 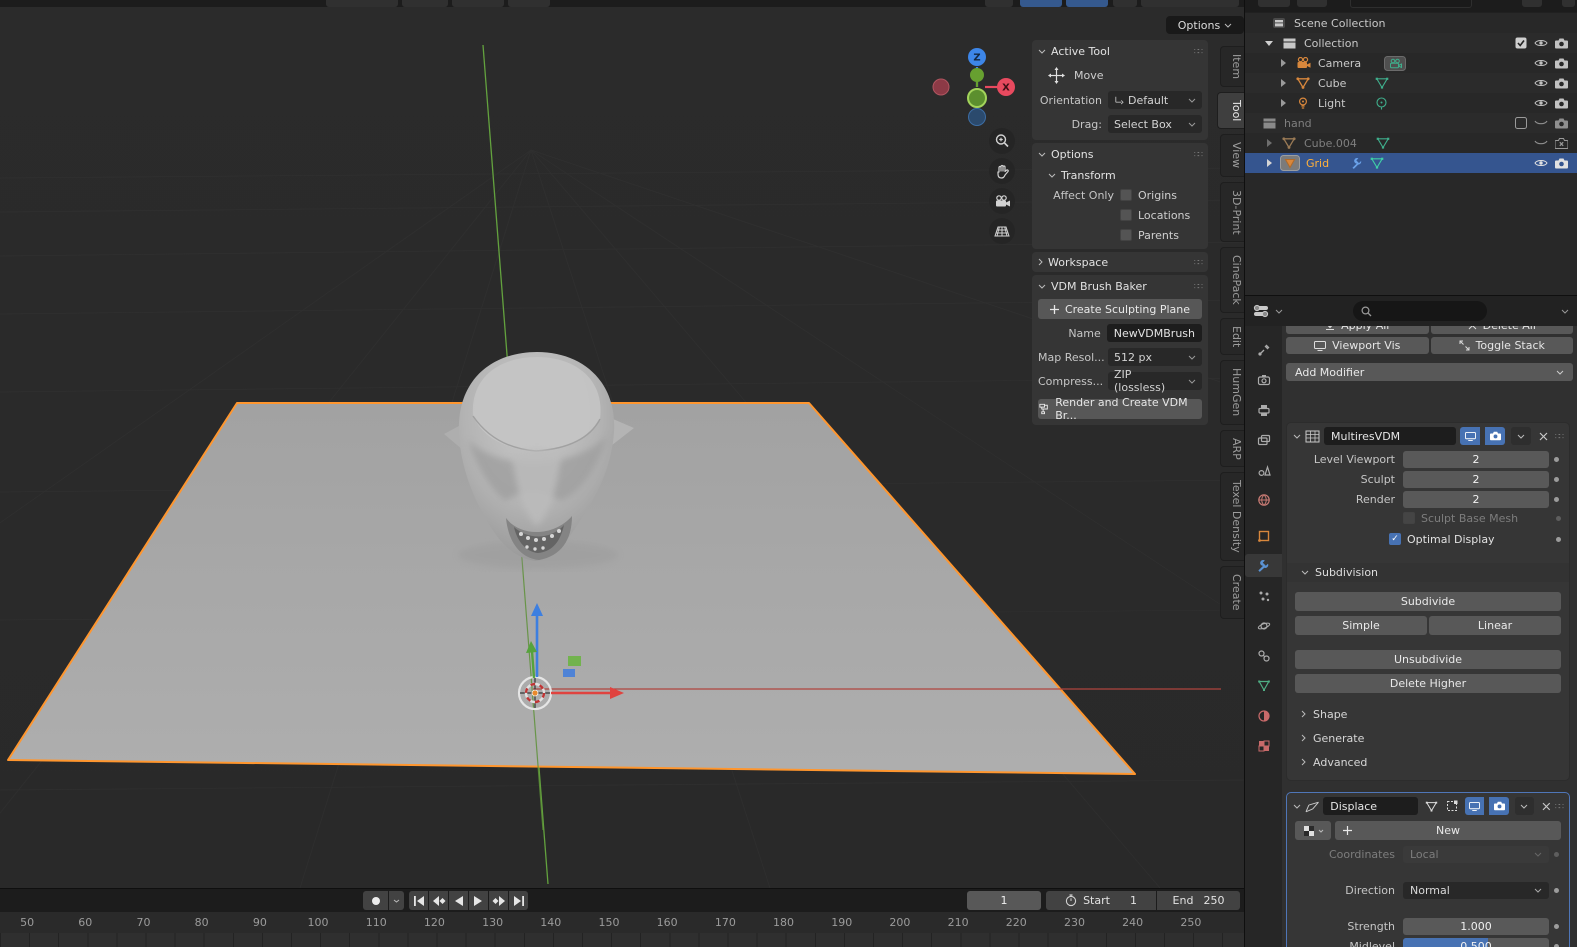 I want to click on properties-editor-icon, so click(x=1261, y=311).